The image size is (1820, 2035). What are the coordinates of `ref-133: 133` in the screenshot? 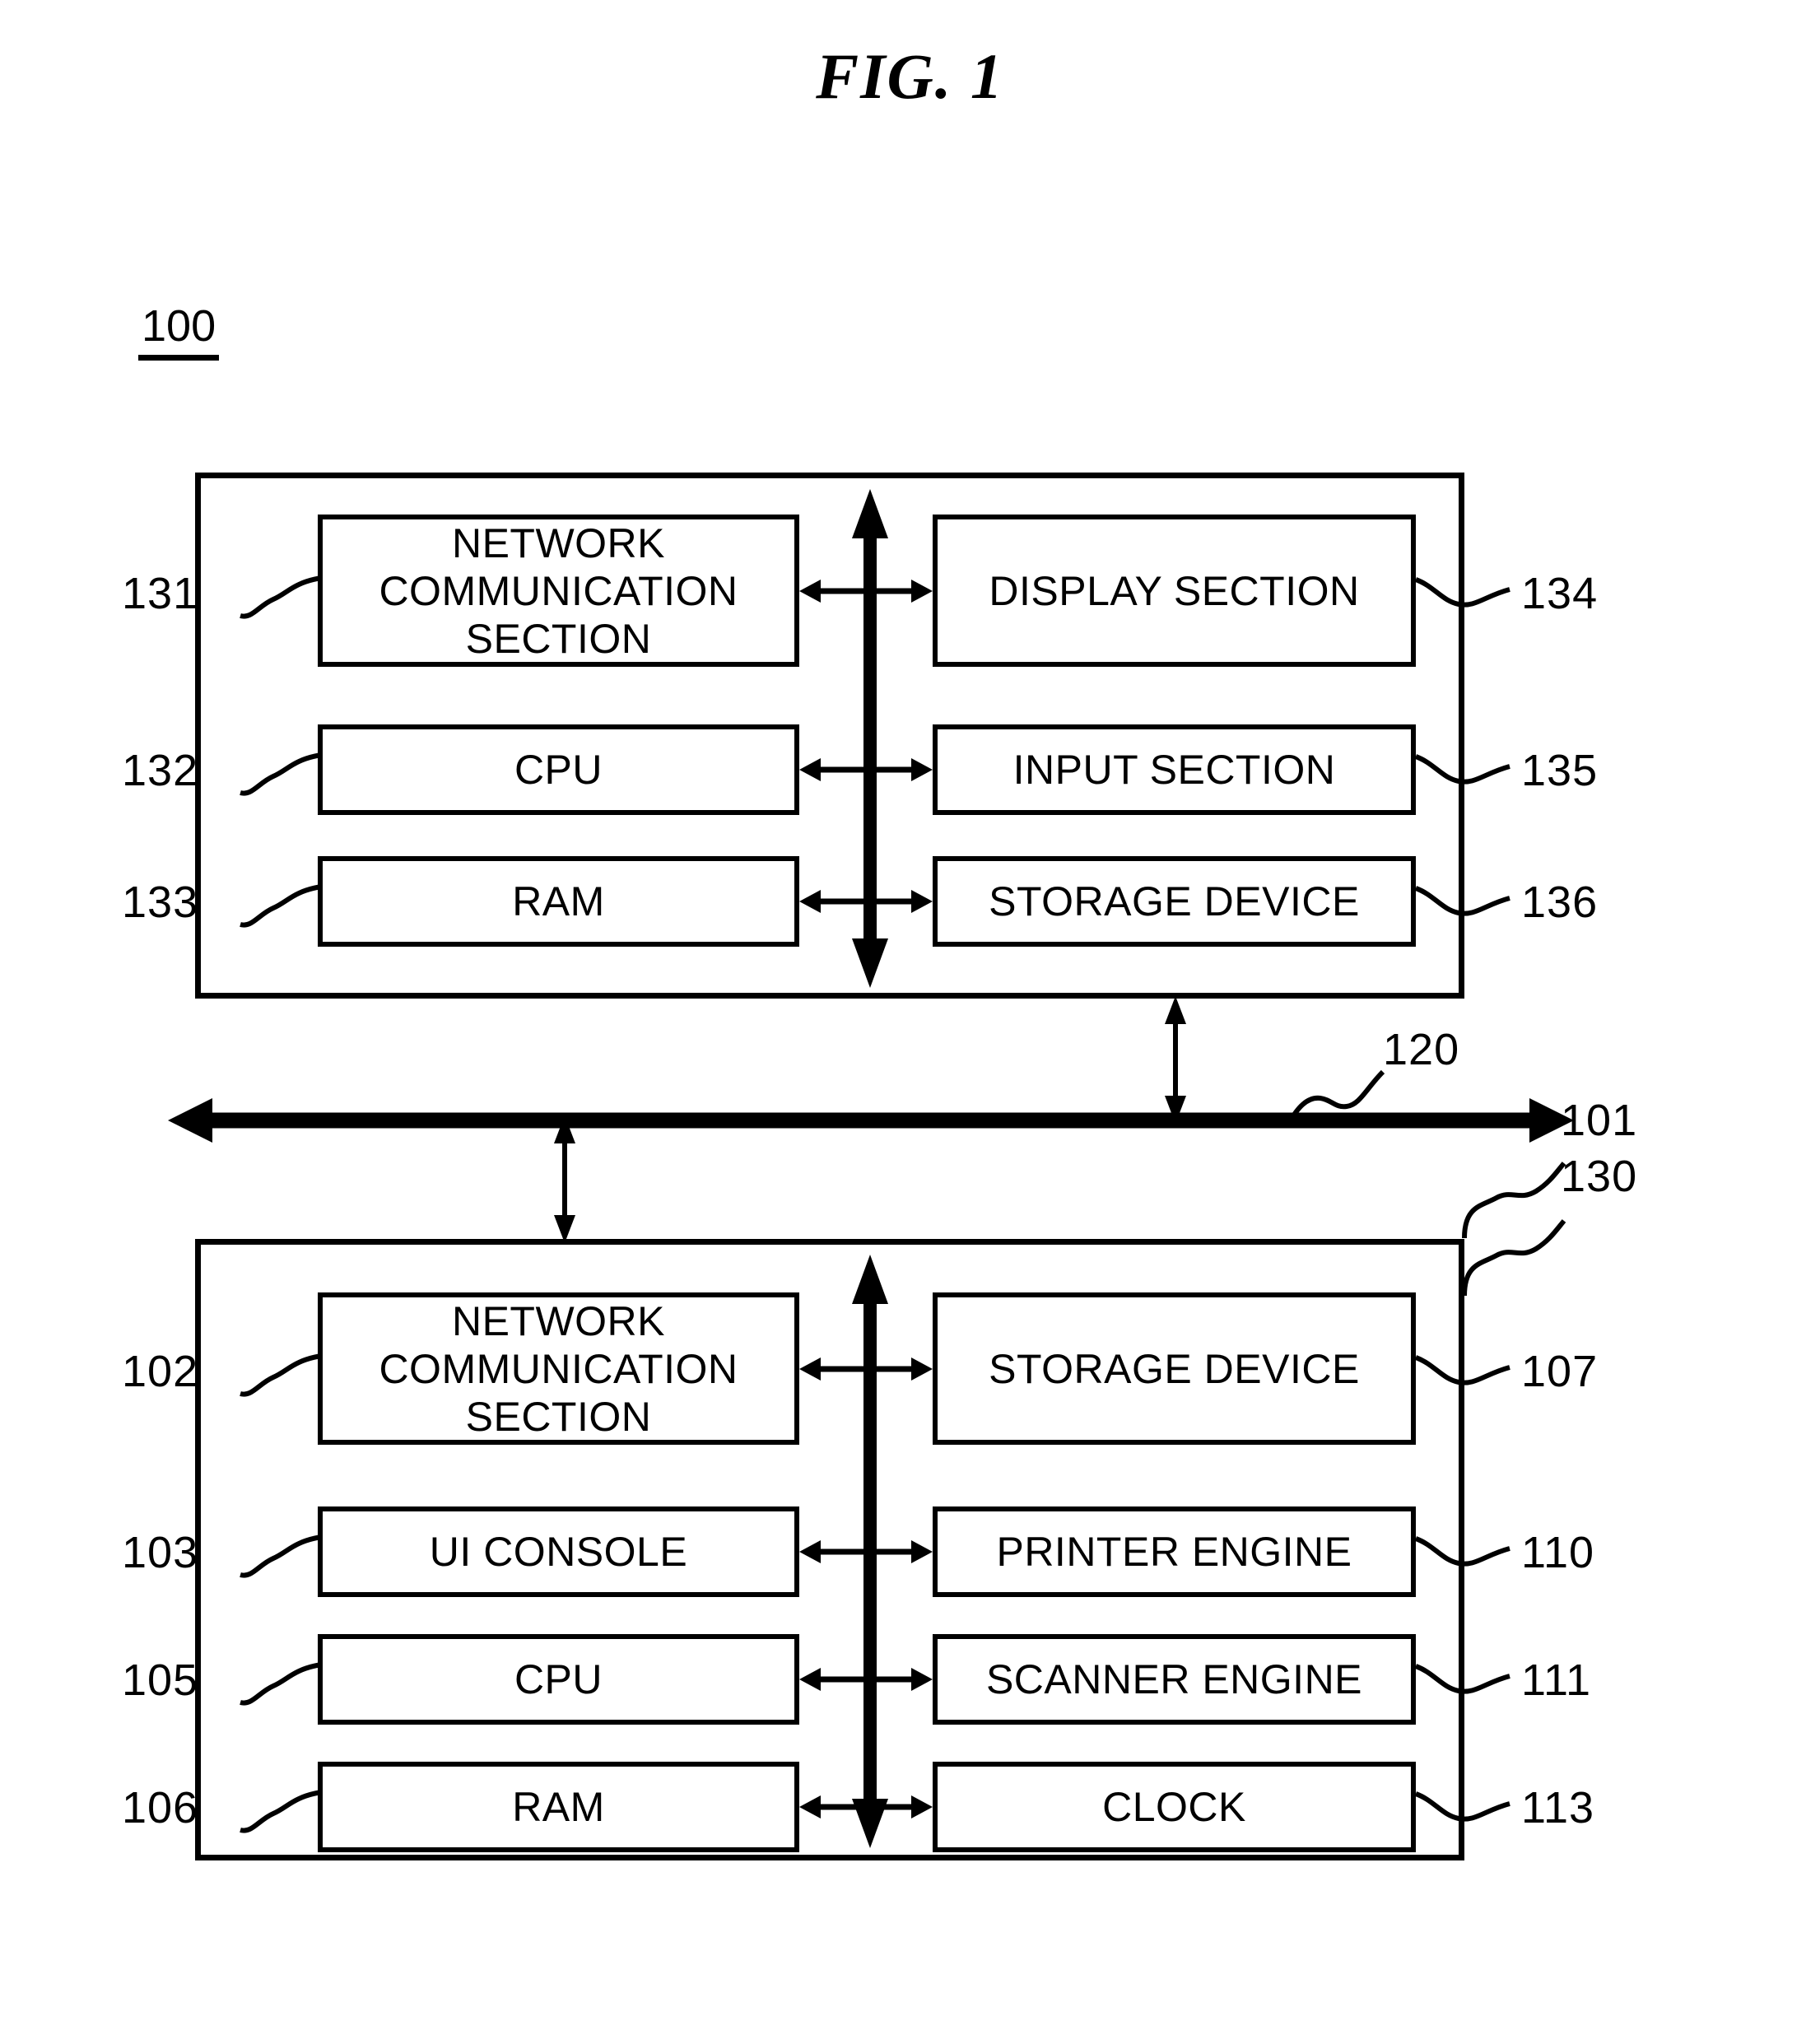 It's located at (160, 902).